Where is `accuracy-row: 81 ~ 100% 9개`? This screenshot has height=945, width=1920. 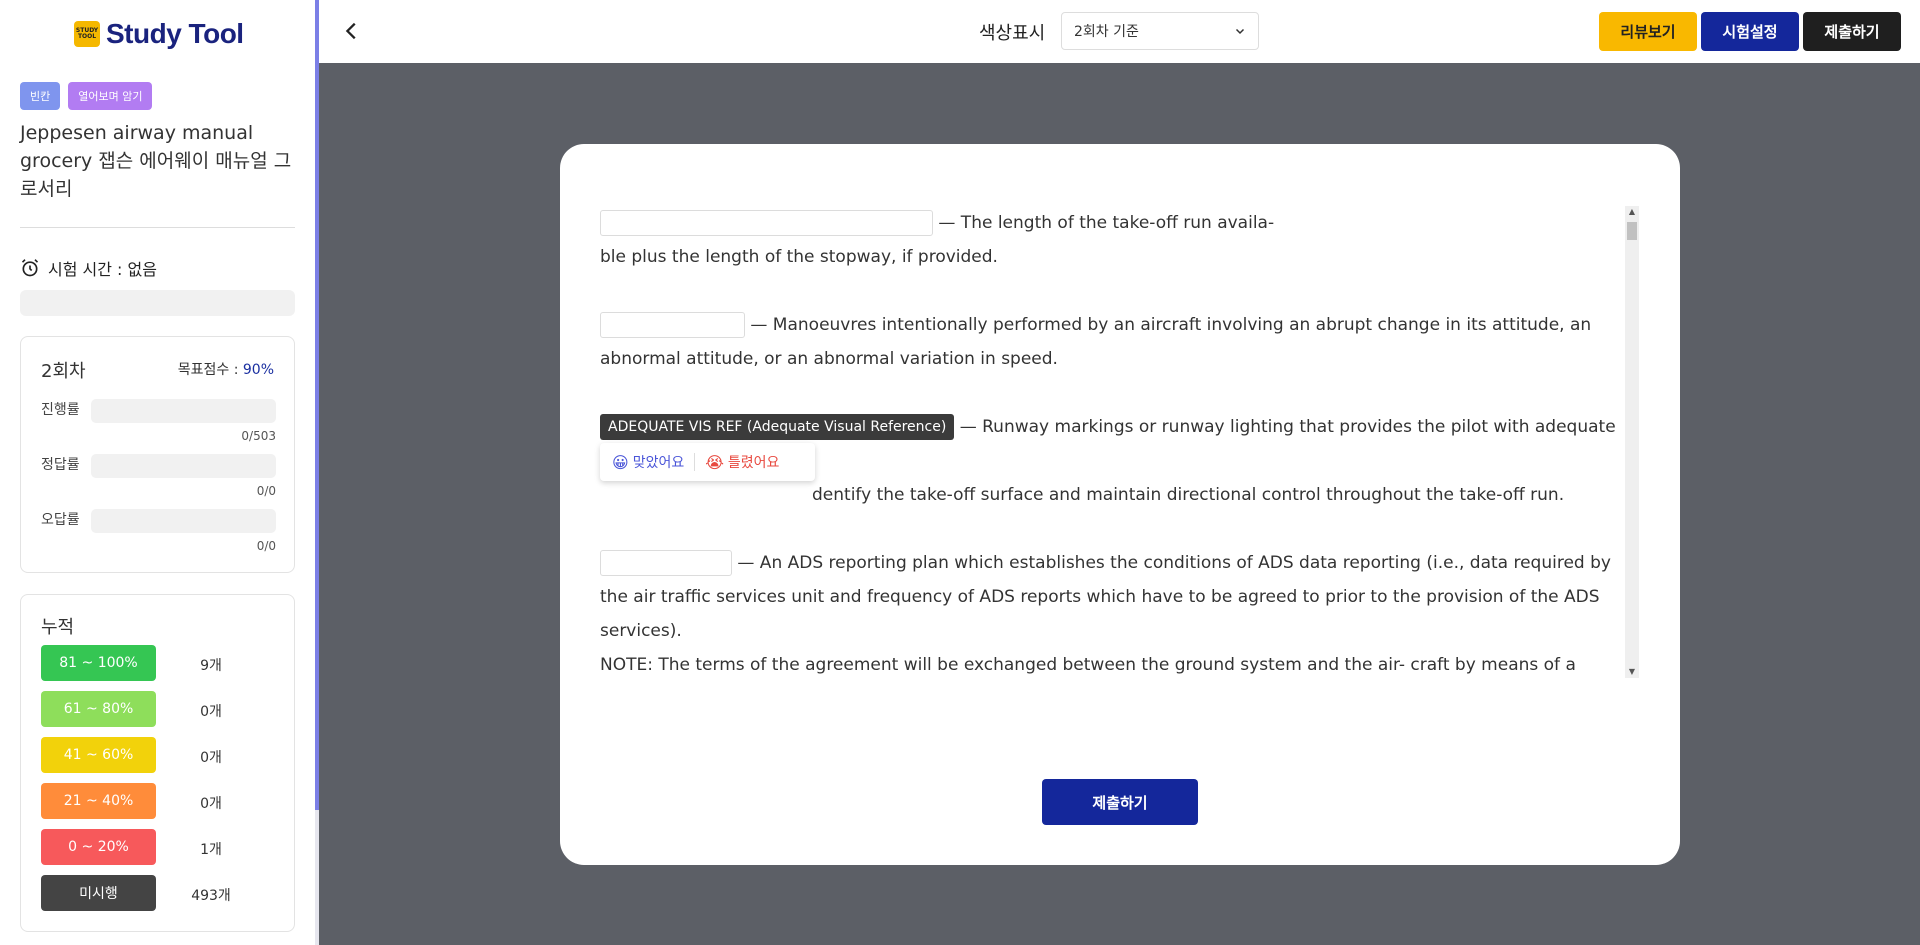
accuracy-row: 81 ~ 100% 9개 is located at coordinates (156, 663).